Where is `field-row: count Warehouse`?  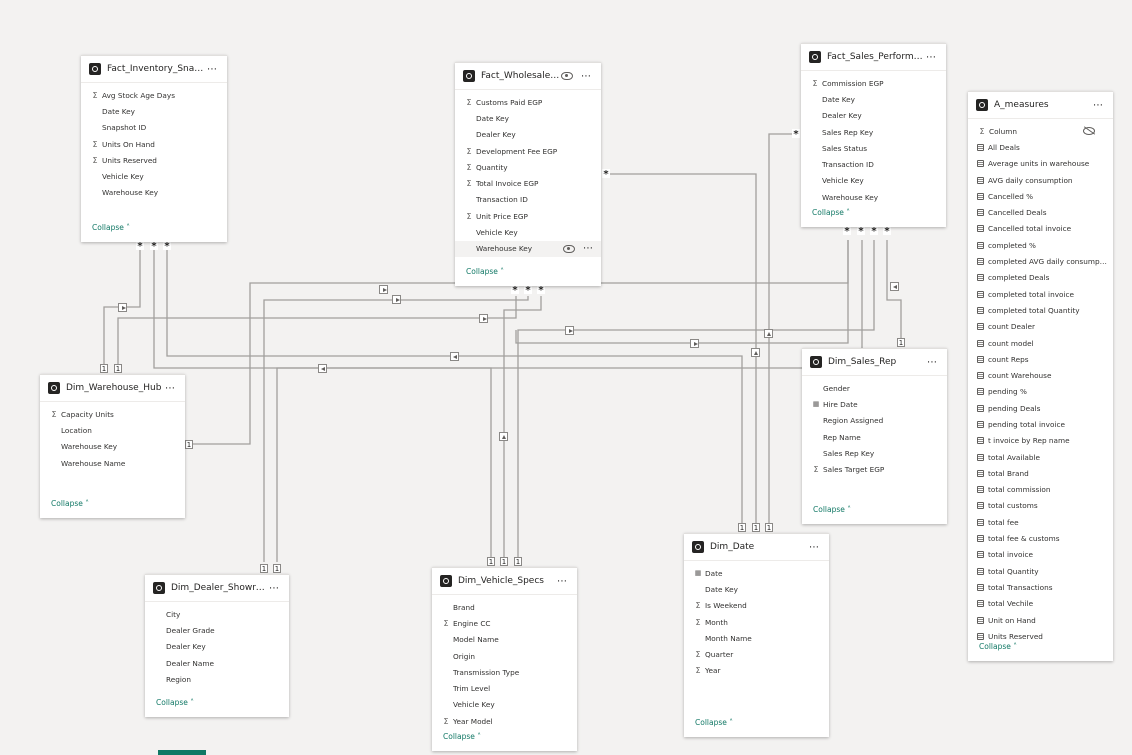
field-row: count Warehouse is located at coordinates (1040, 375).